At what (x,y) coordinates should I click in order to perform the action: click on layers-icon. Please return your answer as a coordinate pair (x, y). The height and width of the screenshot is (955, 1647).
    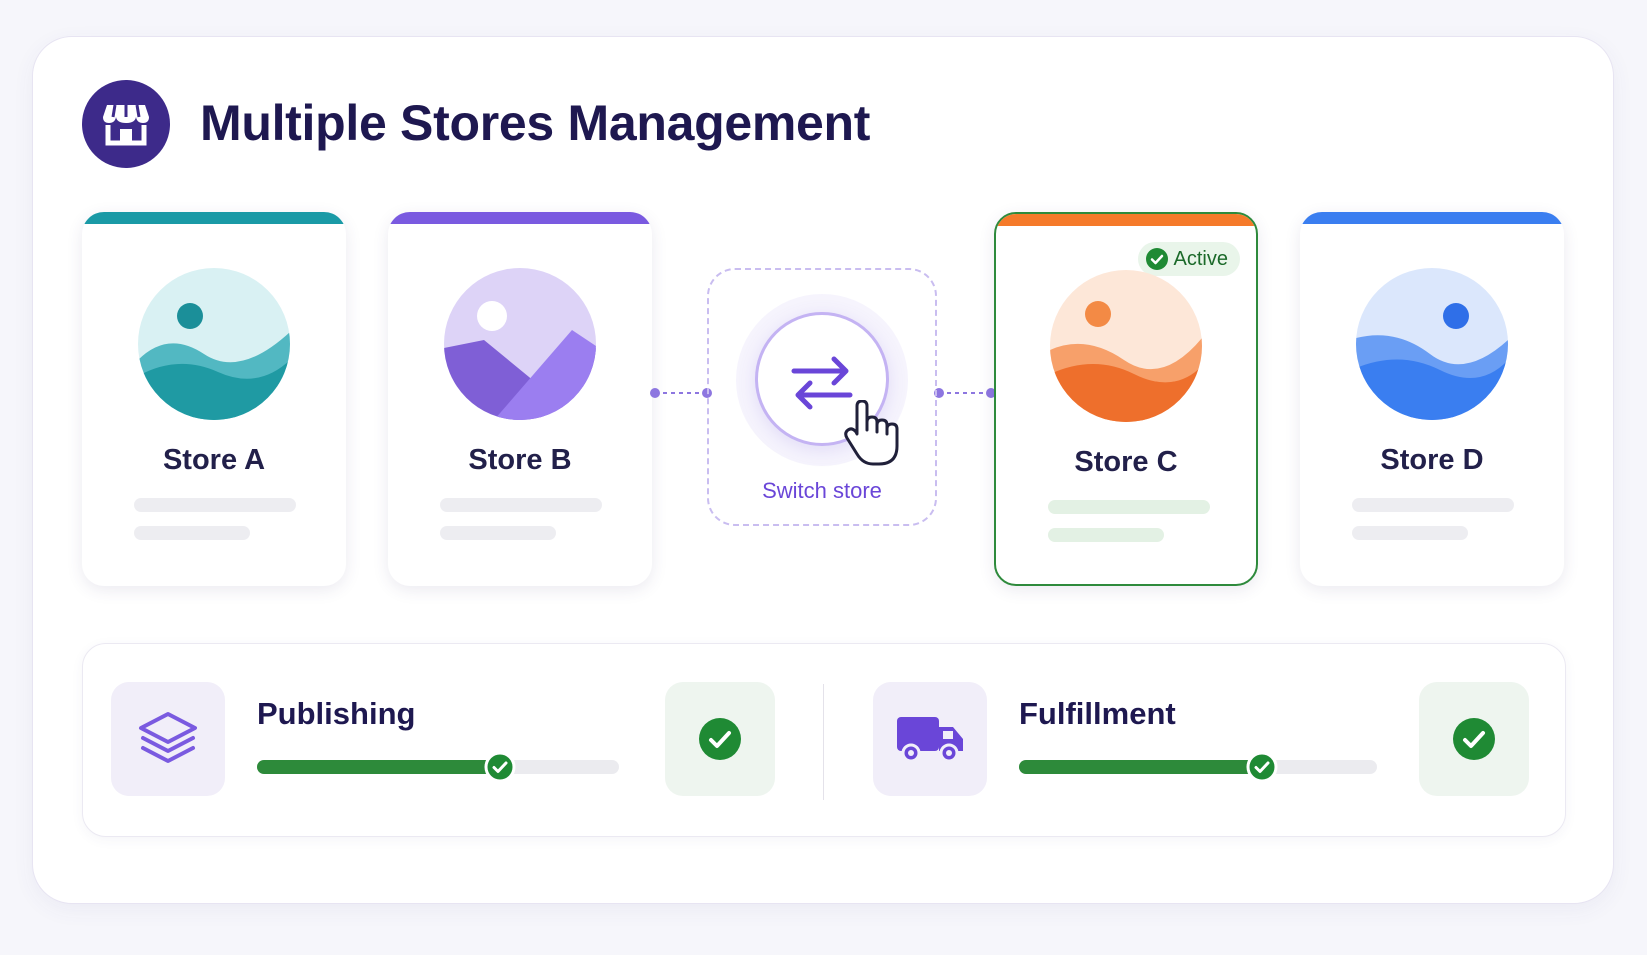
    Looking at the image, I should click on (168, 739).